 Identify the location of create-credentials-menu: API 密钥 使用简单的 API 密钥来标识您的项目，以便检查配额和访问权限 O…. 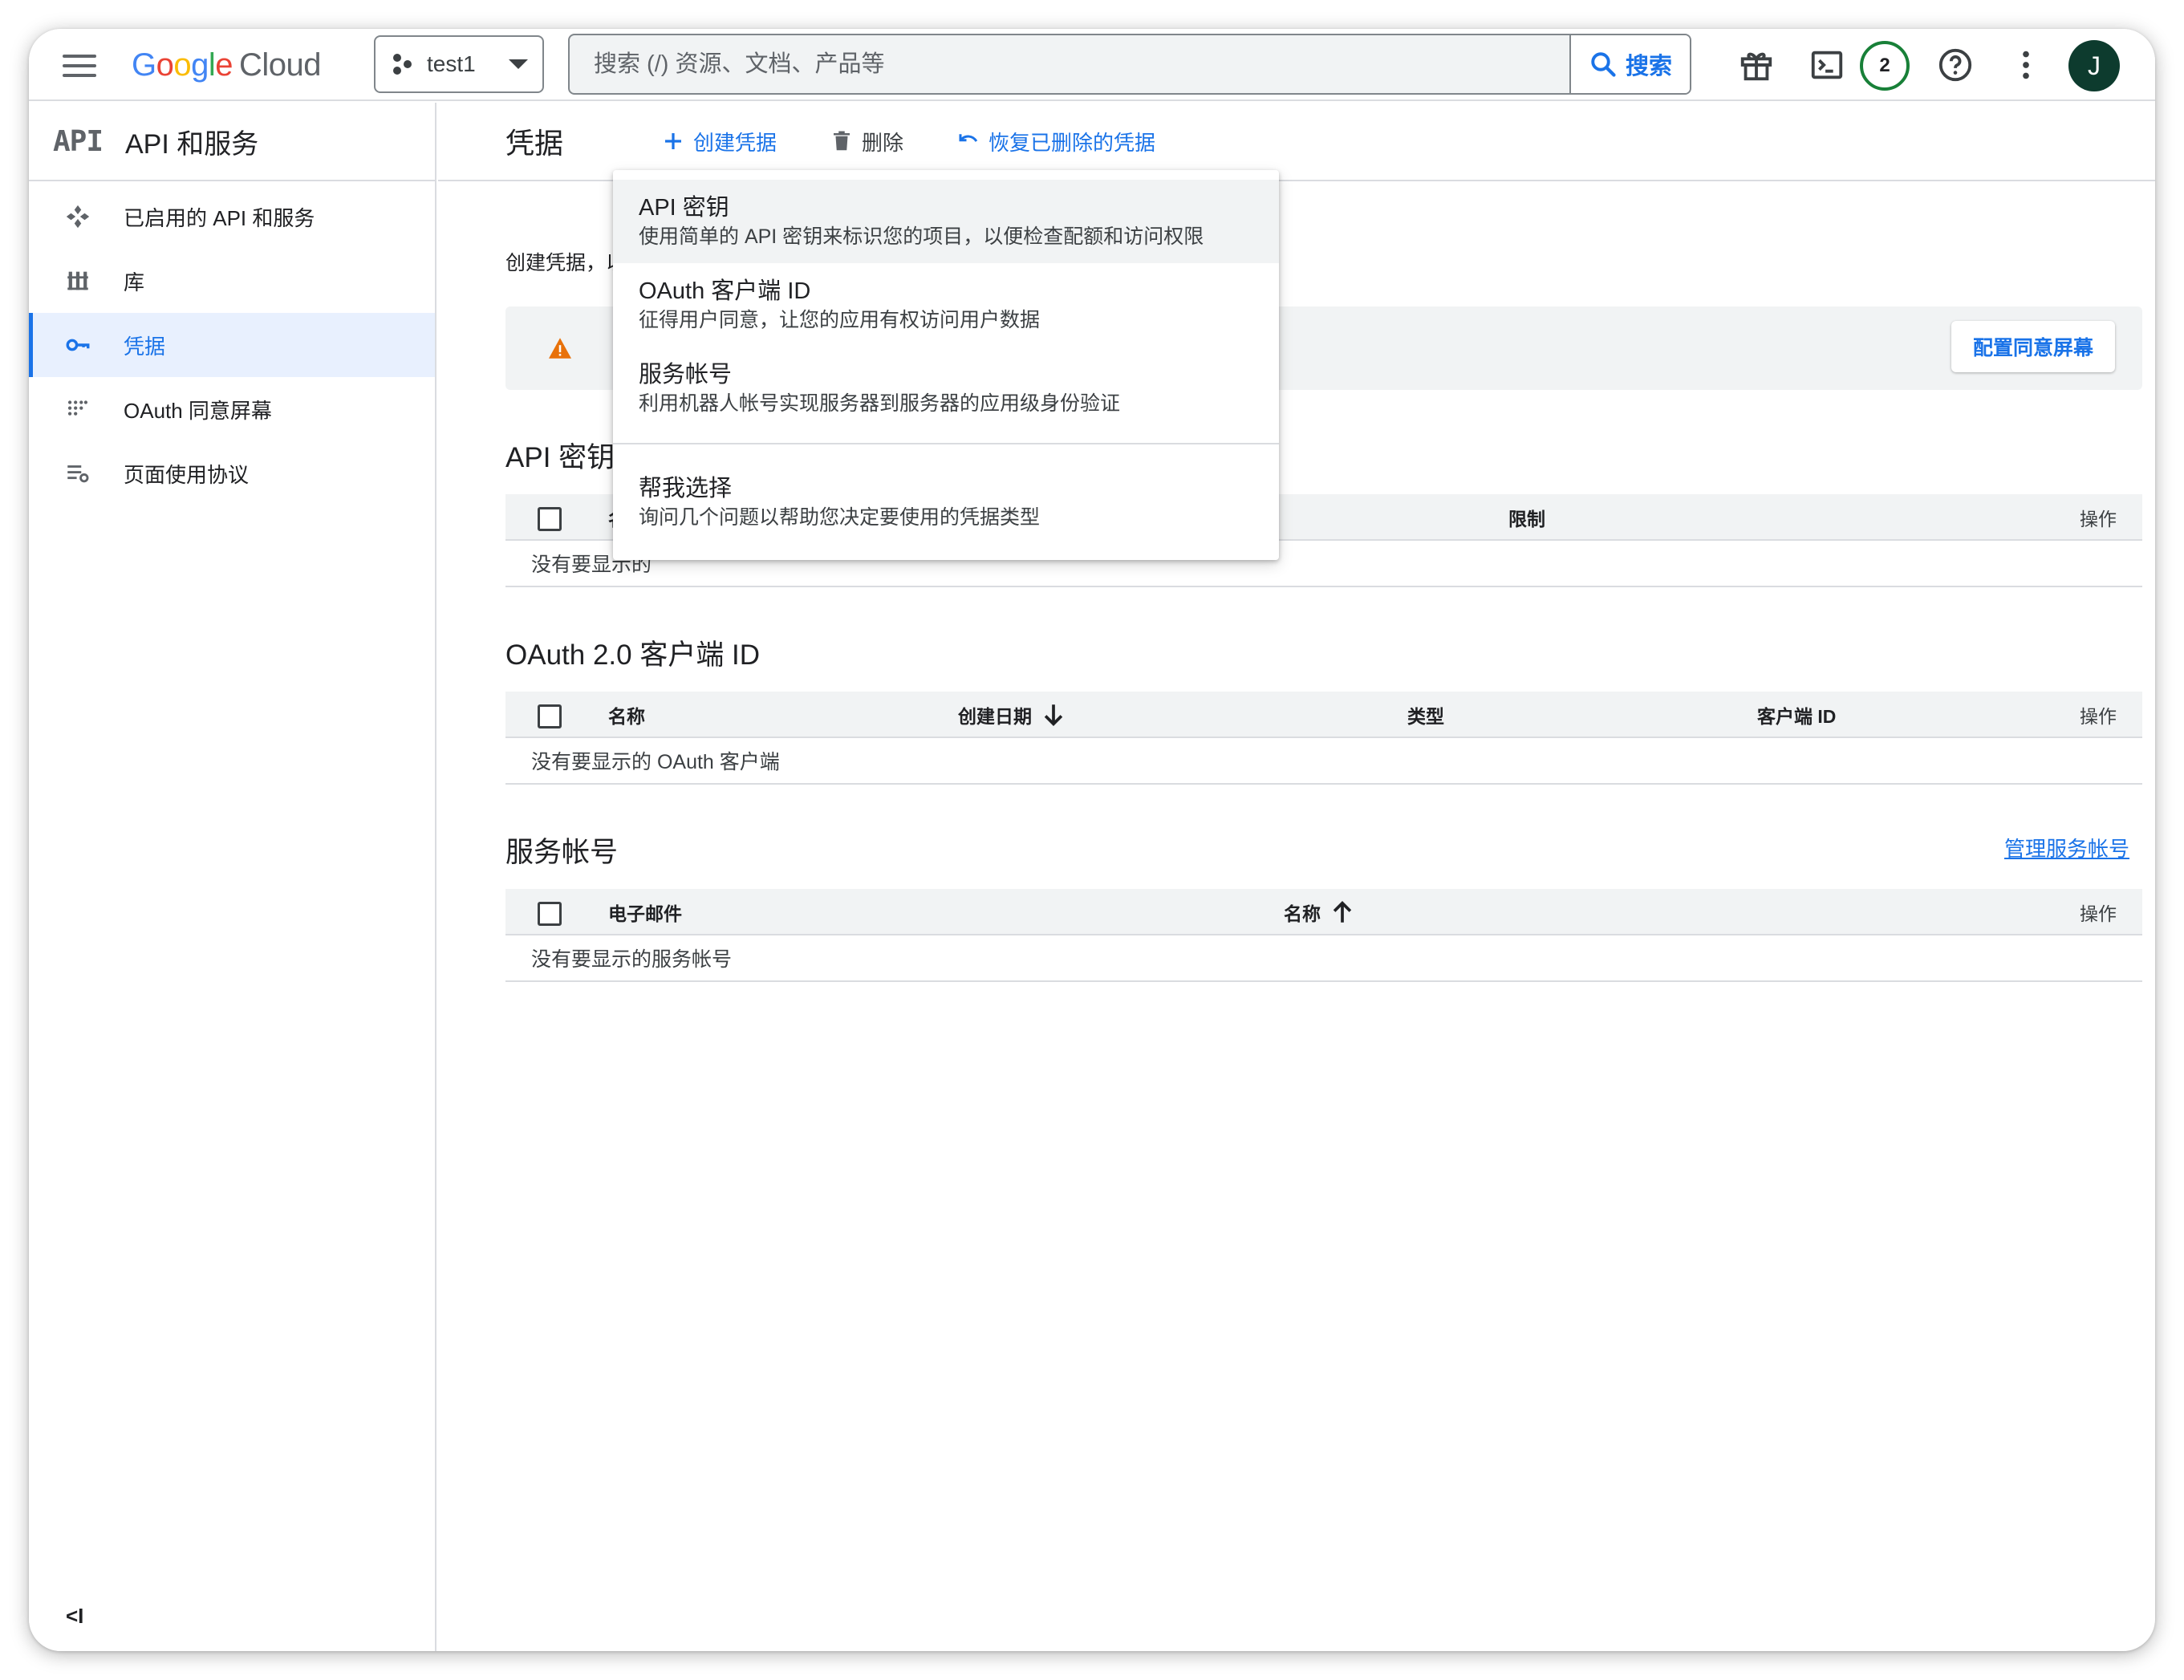
(946, 365).